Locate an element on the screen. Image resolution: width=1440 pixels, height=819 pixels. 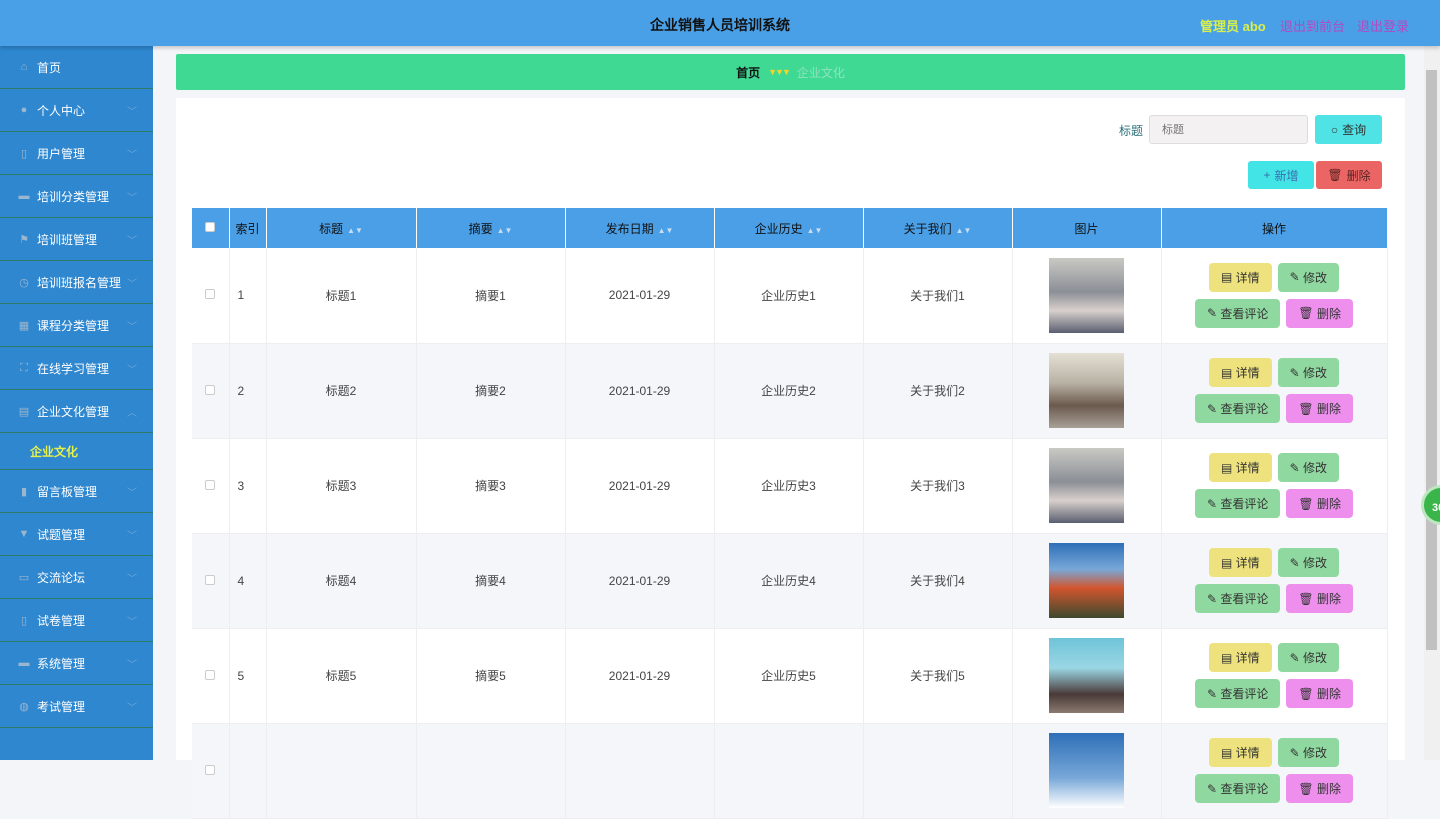
select-all-checkbox is located at coordinates (211, 228).